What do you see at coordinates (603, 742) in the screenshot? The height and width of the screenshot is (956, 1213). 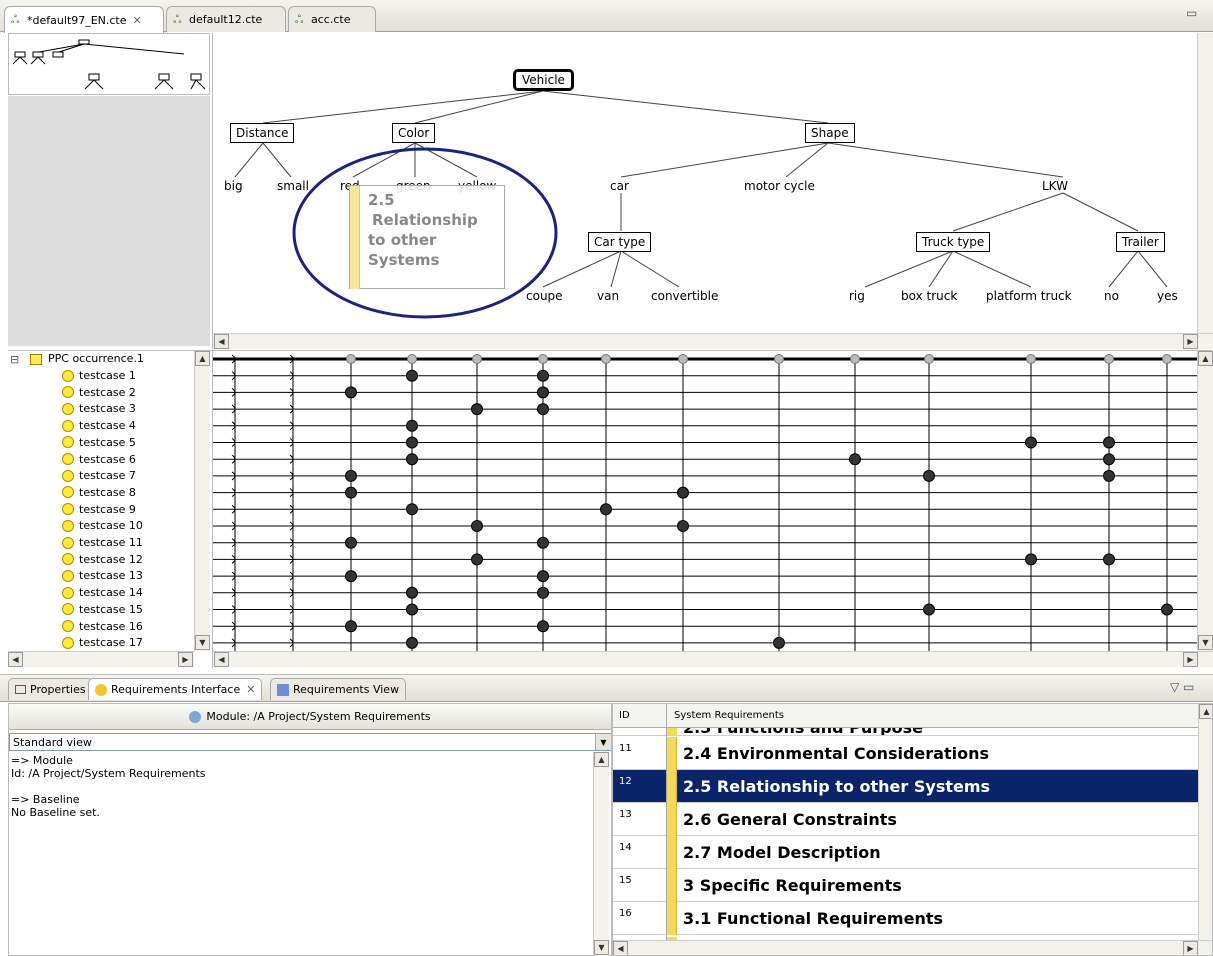 I see `dropdown-arrow-icon: ▼` at bounding box center [603, 742].